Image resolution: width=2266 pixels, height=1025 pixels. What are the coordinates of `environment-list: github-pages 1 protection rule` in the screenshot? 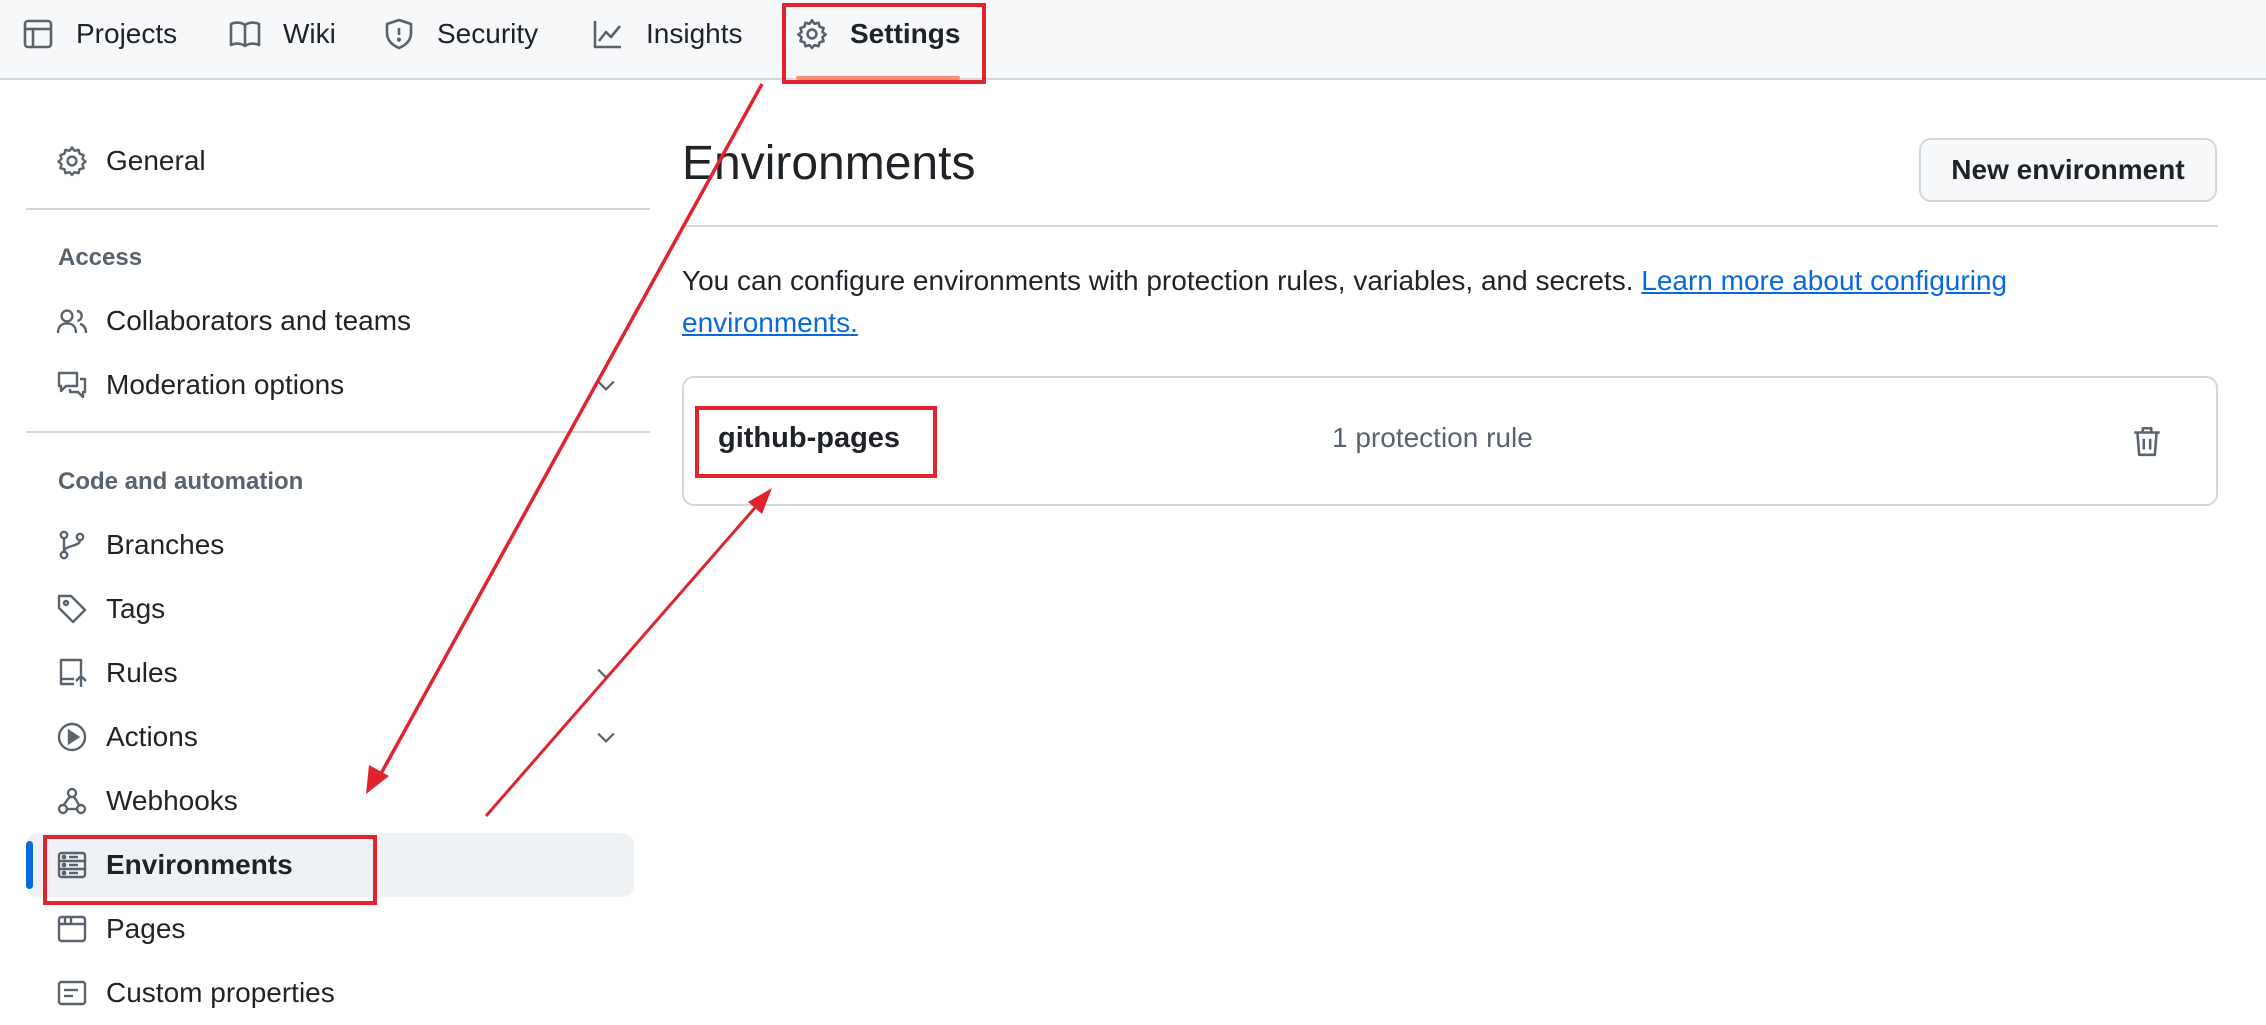 It's located at (1450, 441).